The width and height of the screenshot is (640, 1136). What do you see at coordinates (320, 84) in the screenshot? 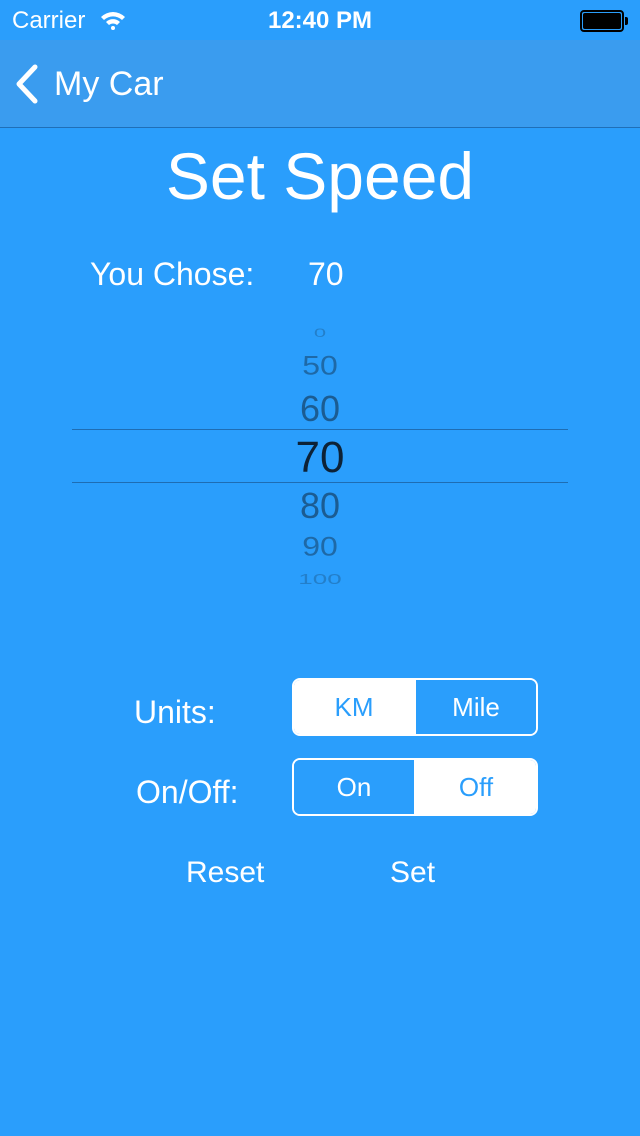
I see `navigation-bar: My Car` at bounding box center [320, 84].